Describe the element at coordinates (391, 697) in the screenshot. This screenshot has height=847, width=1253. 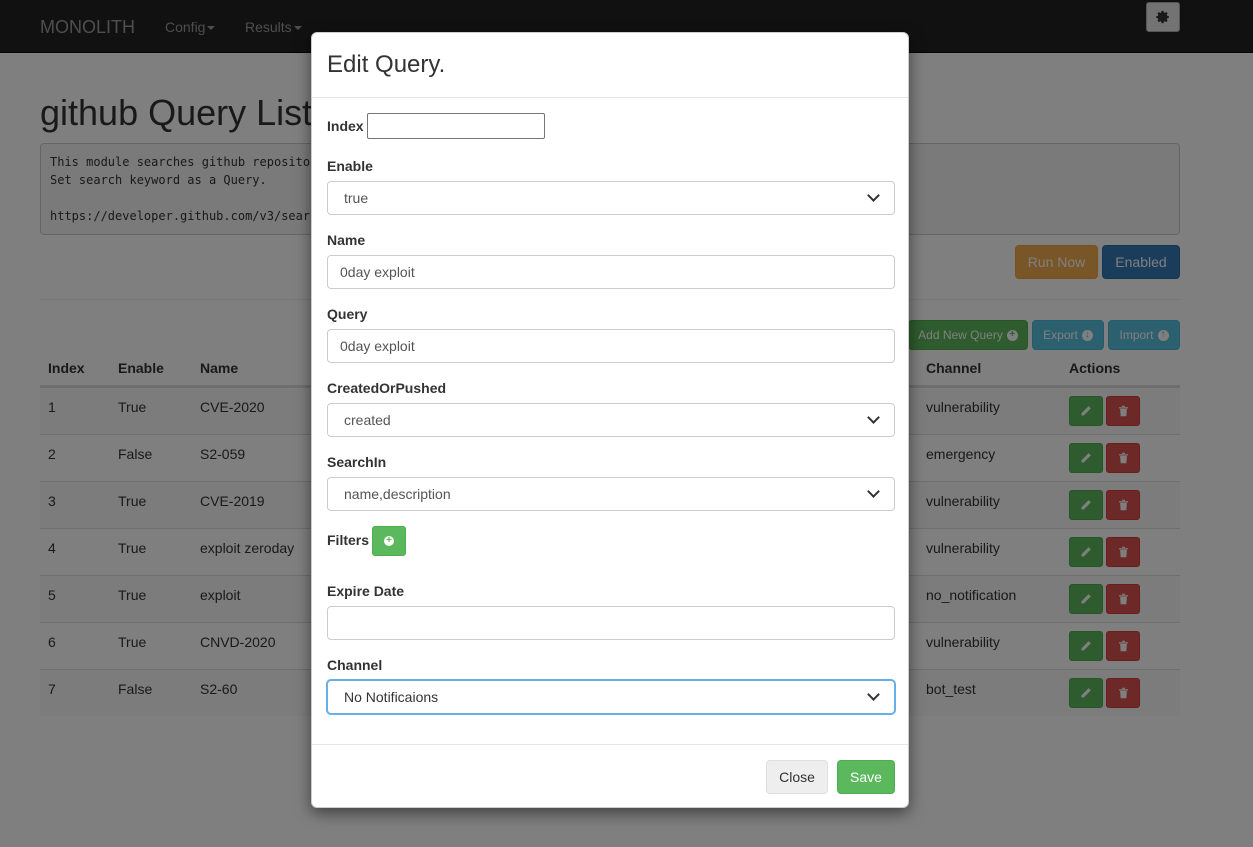
I see `channel-select-value: No Notificaions` at that location.